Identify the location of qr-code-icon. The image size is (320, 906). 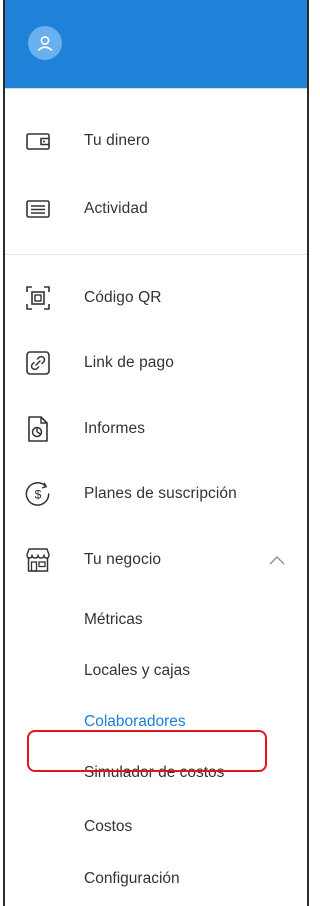
(38, 298).